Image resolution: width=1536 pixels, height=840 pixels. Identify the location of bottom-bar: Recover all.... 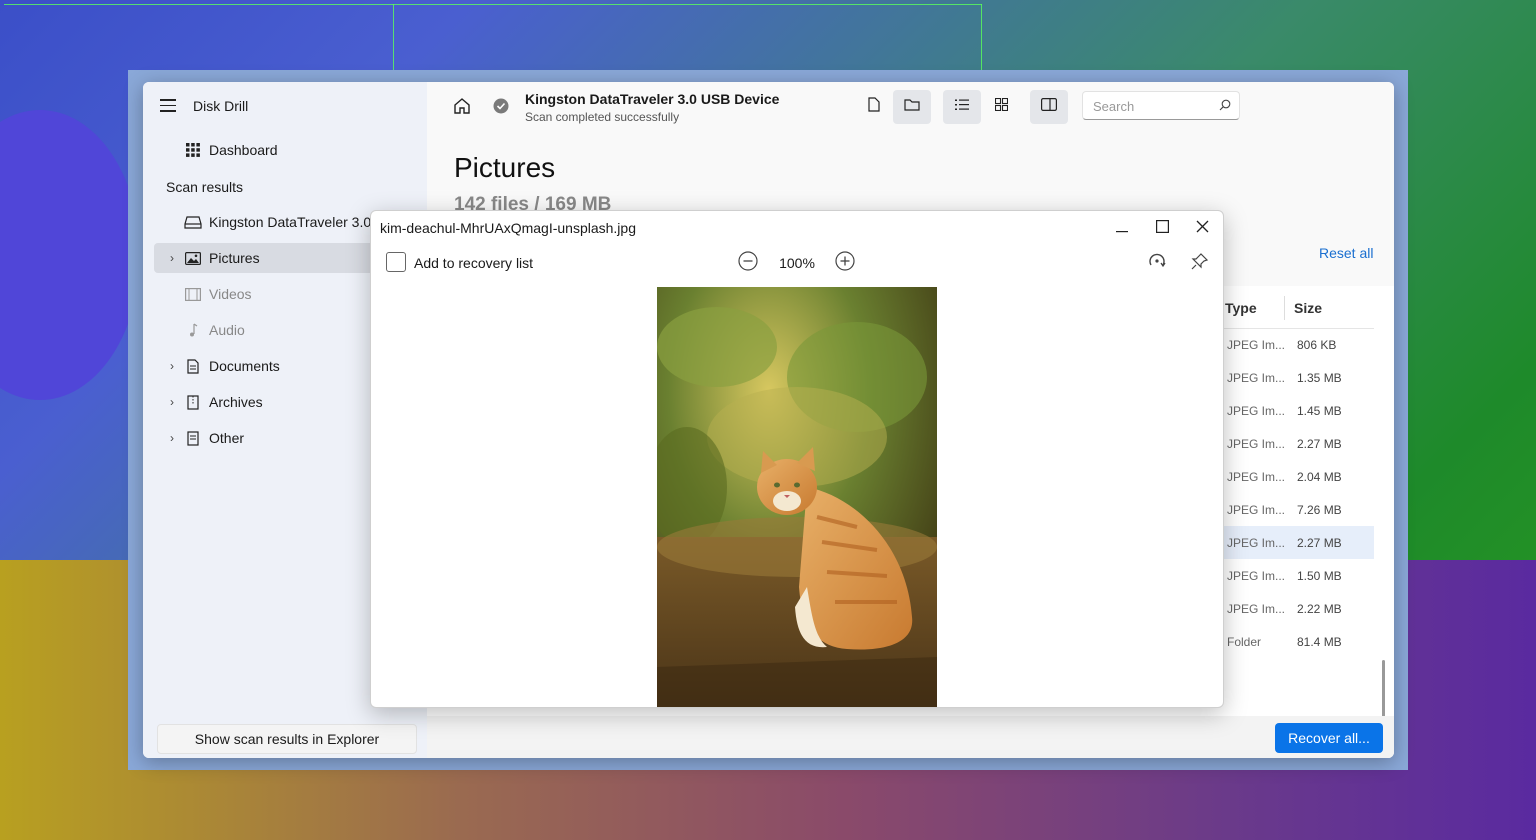
(910, 737).